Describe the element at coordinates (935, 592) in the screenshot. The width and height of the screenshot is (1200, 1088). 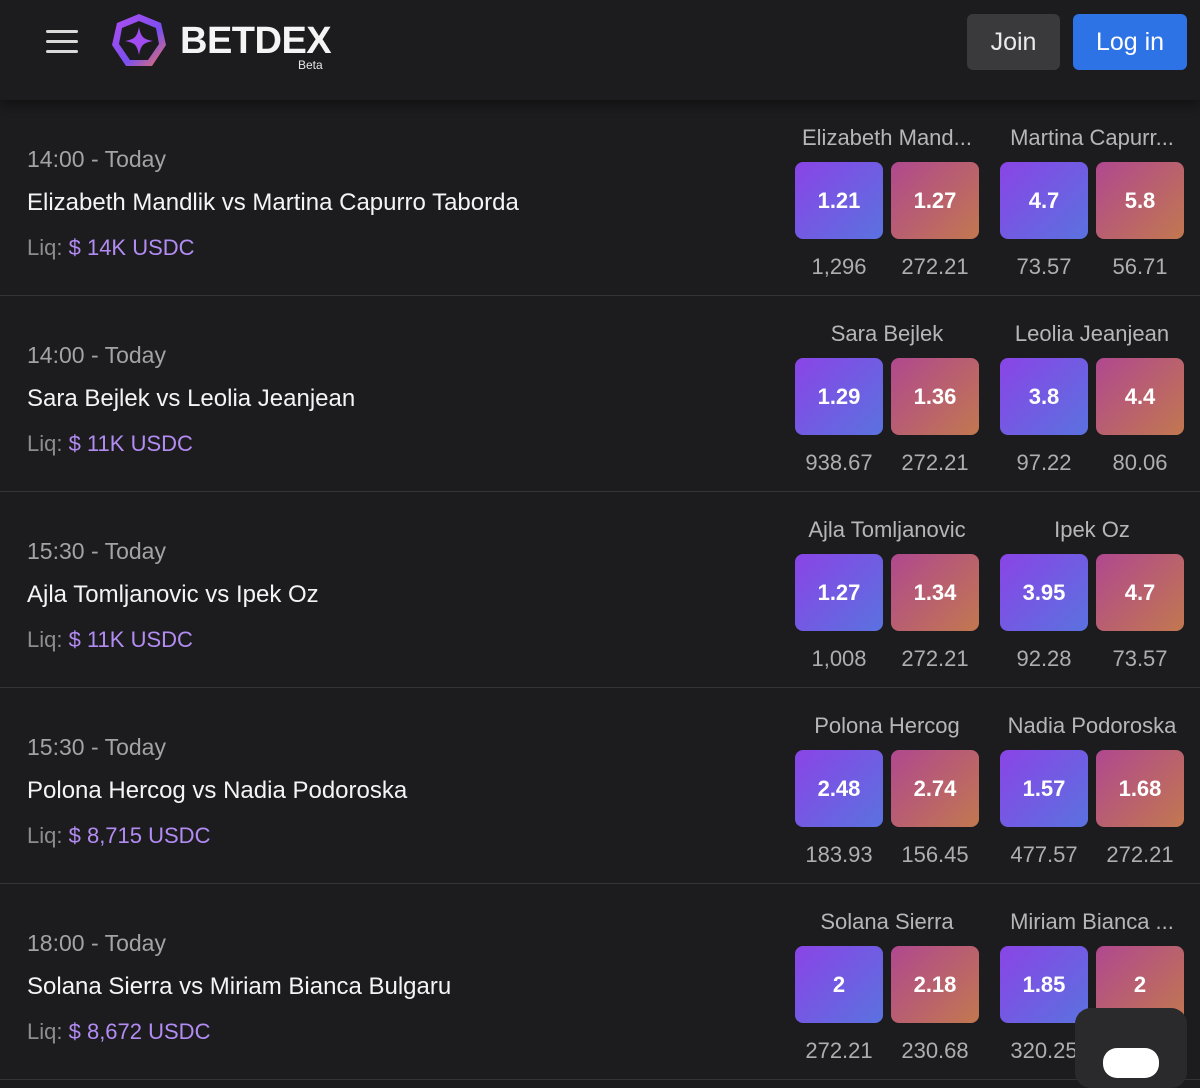
I see `lay-odds-button: 1.34` at that location.